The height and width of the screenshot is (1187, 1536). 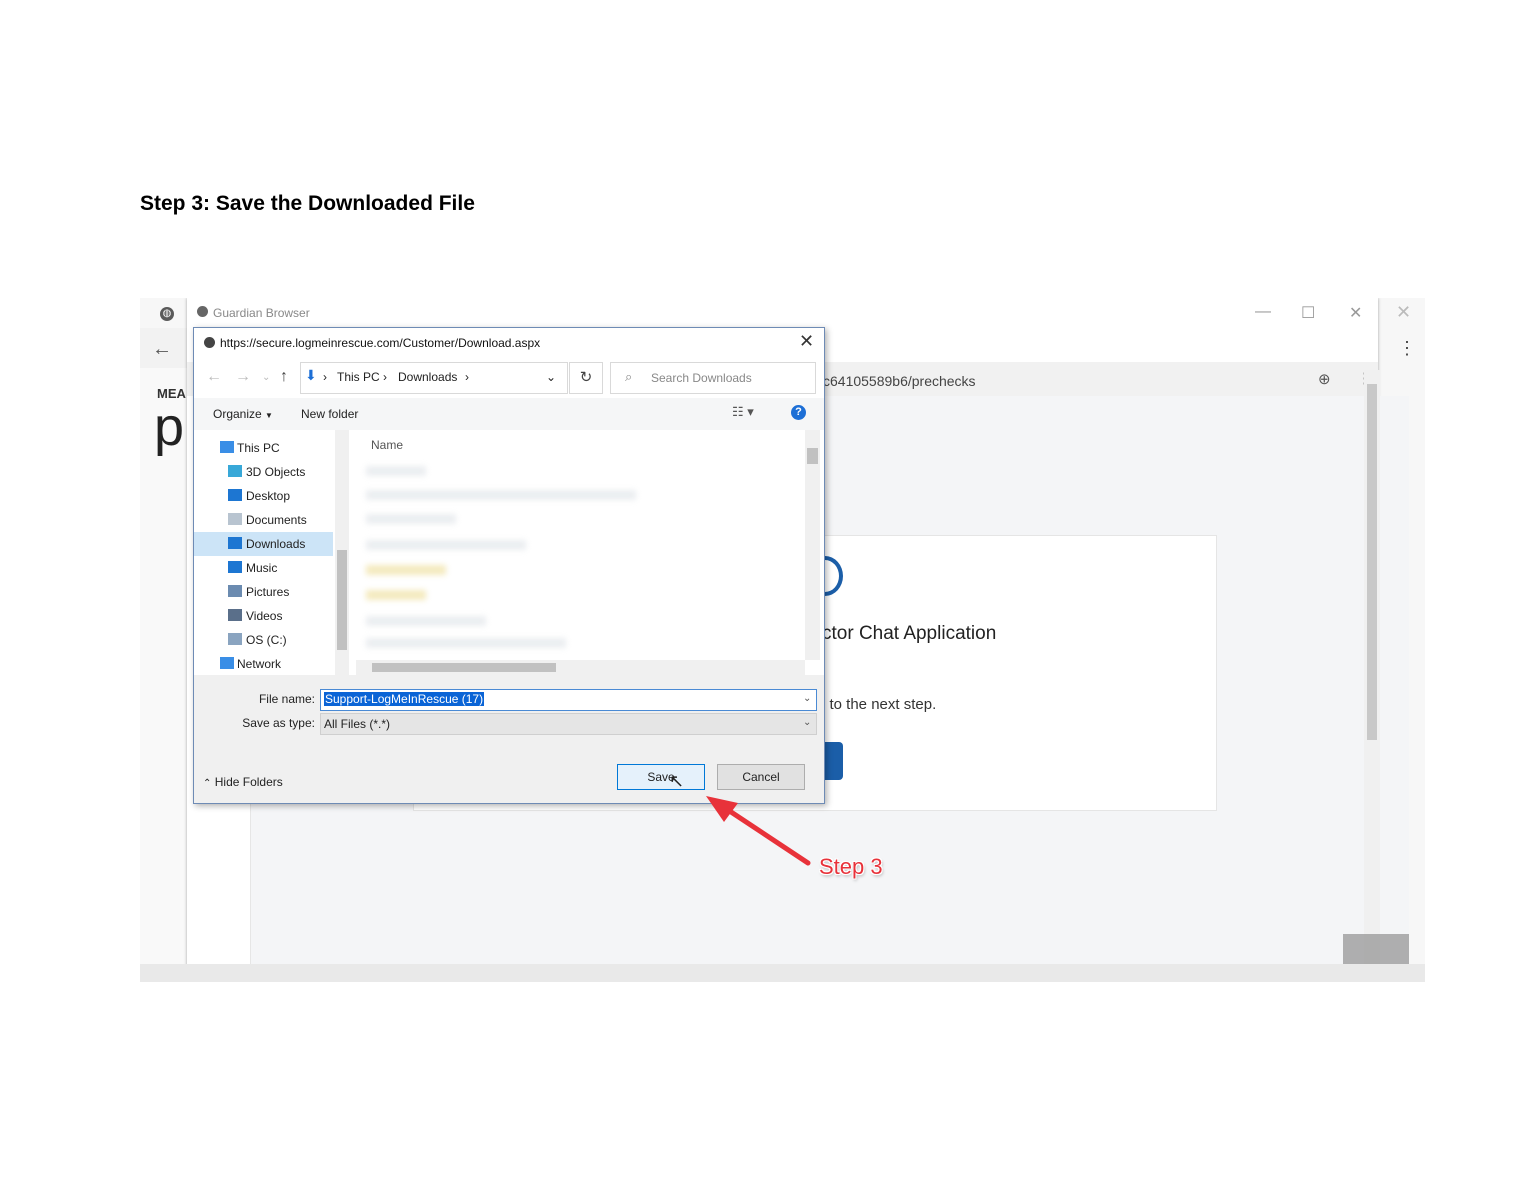 I want to click on annotation-arrow, so click(x=758, y=831).